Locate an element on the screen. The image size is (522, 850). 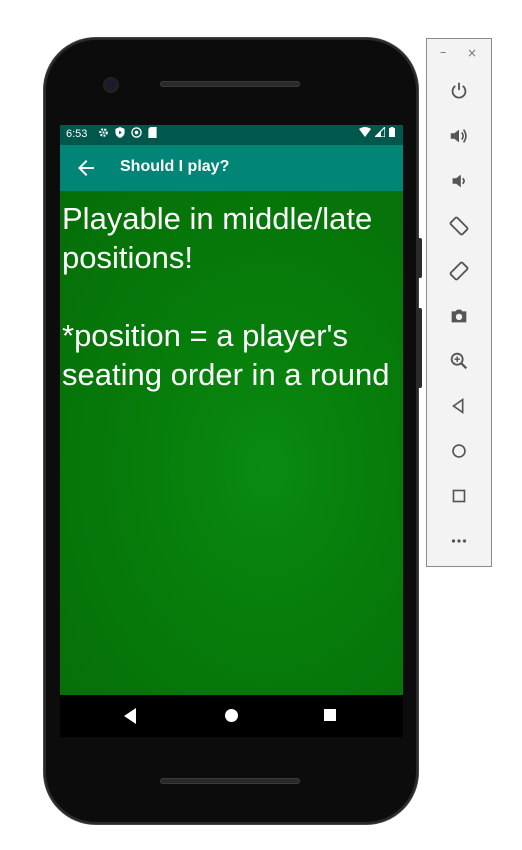
volume-up-button is located at coordinates (459, 136).